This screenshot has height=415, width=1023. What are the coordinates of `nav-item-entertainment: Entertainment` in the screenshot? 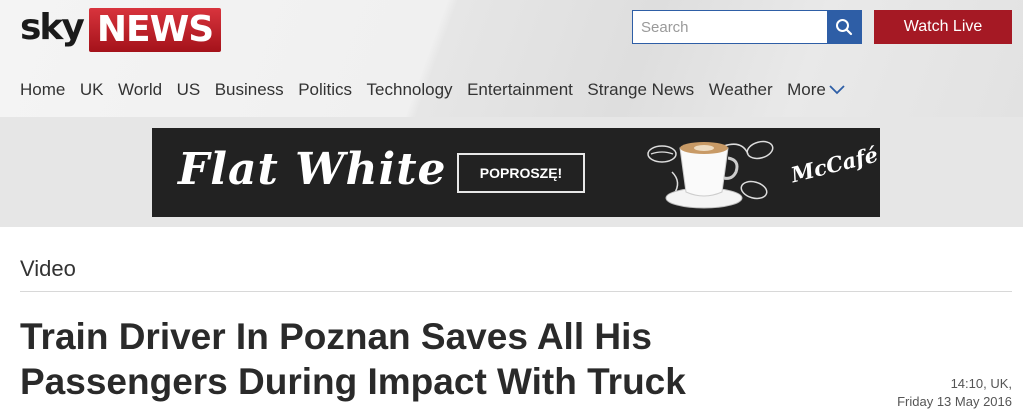 It's located at (520, 90).